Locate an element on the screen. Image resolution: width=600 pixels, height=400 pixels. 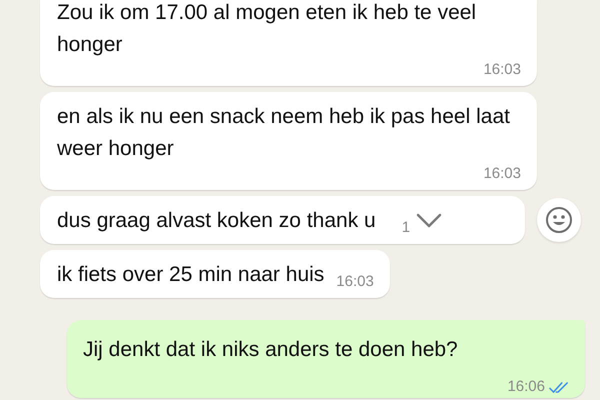
message-bubble: dus graag alvast koken zo thank u 1 is located at coordinates (282, 220).